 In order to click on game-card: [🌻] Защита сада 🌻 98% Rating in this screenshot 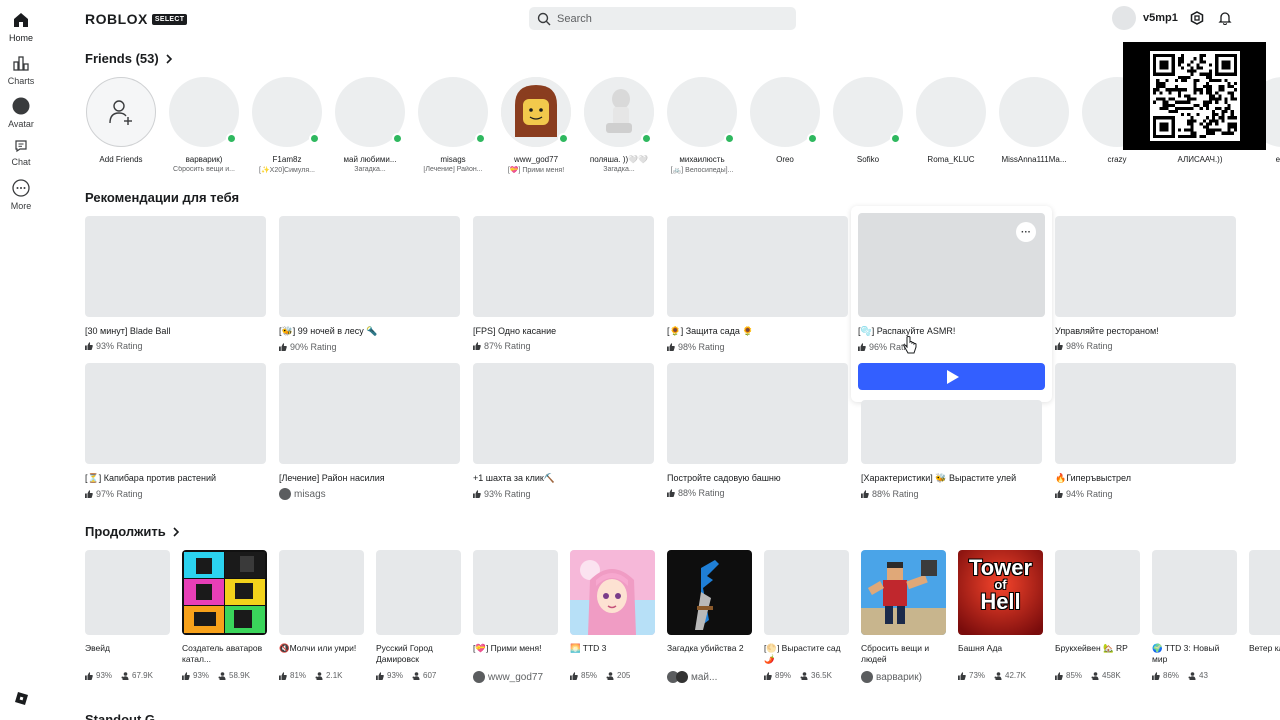, I will do `click(757, 284)`.